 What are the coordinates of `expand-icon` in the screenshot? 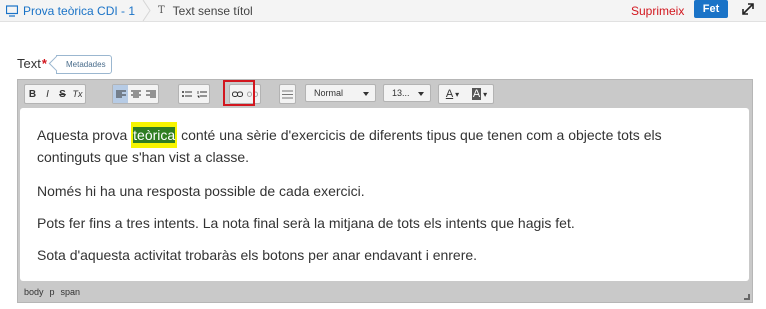 It's located at (748, 9).